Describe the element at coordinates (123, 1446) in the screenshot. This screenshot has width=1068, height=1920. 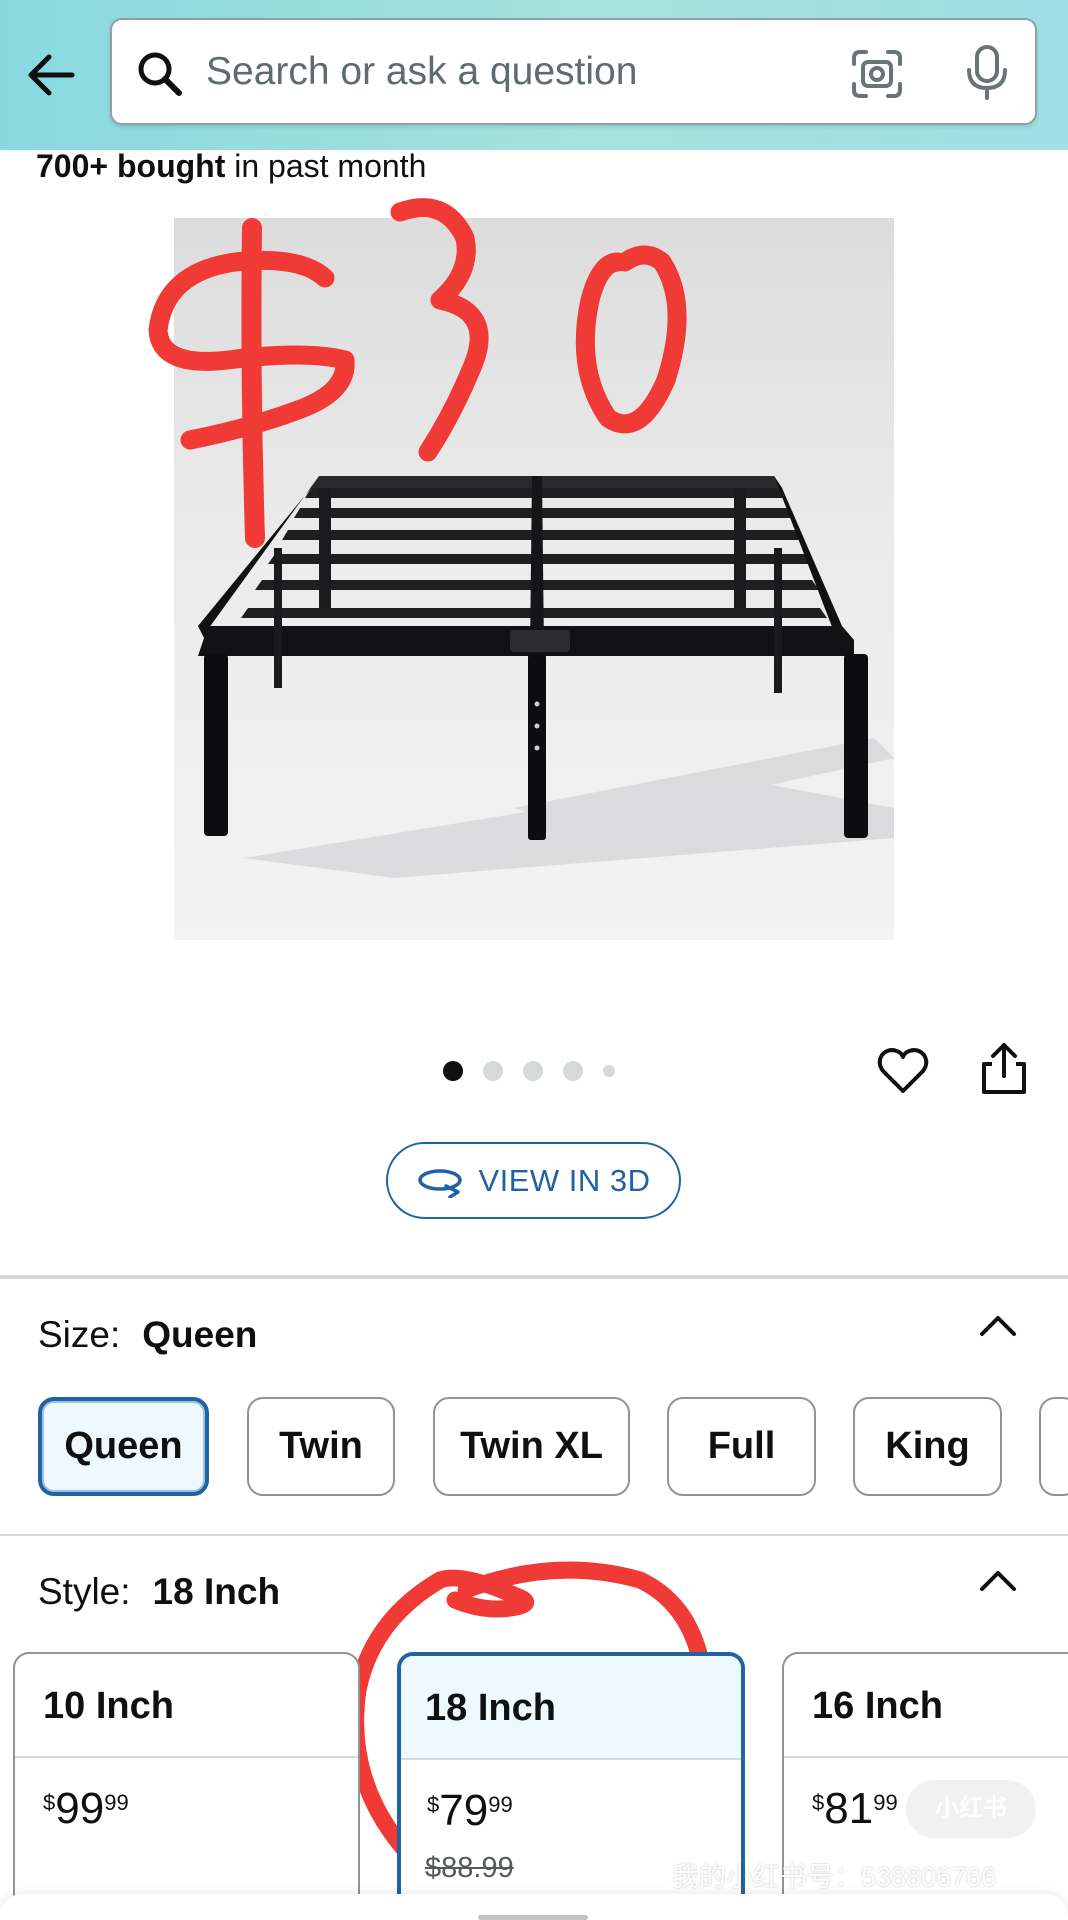
I see `size-option-queen: Queen` at that location.